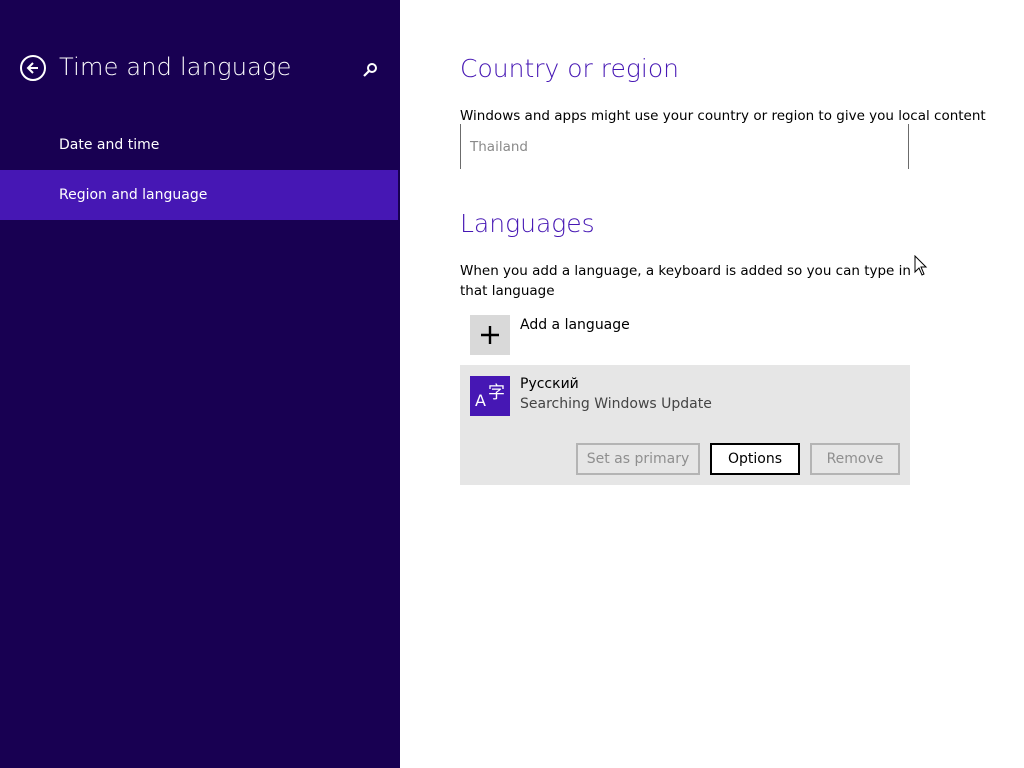 This screenshot has width=1024, height=768. What do you see at coordinates (199, 145) in the screenshot?
I see `sidebar-item-date-and-time: Date and time` at bounding box center [199, 145].